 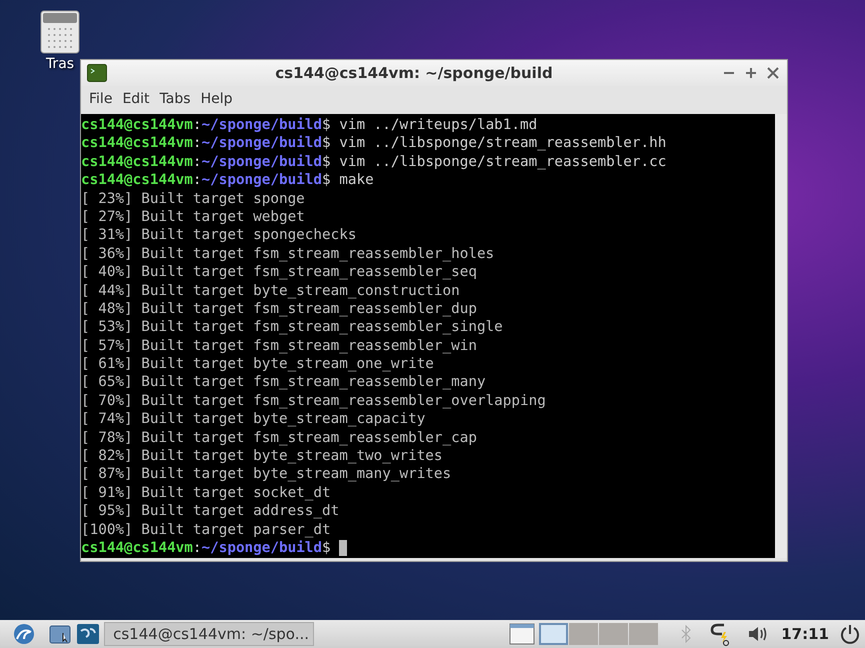 I want to click on output-line: [ 27%] Built target webget, so click(x=193, y=216).